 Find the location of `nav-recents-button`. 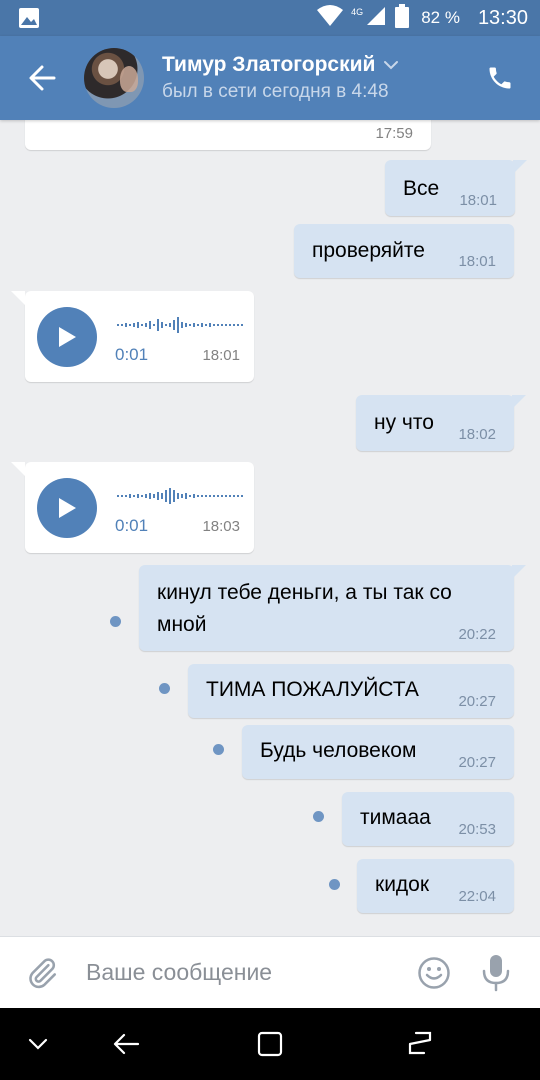

nav-recents-button is located at coordinates (420, 1044).